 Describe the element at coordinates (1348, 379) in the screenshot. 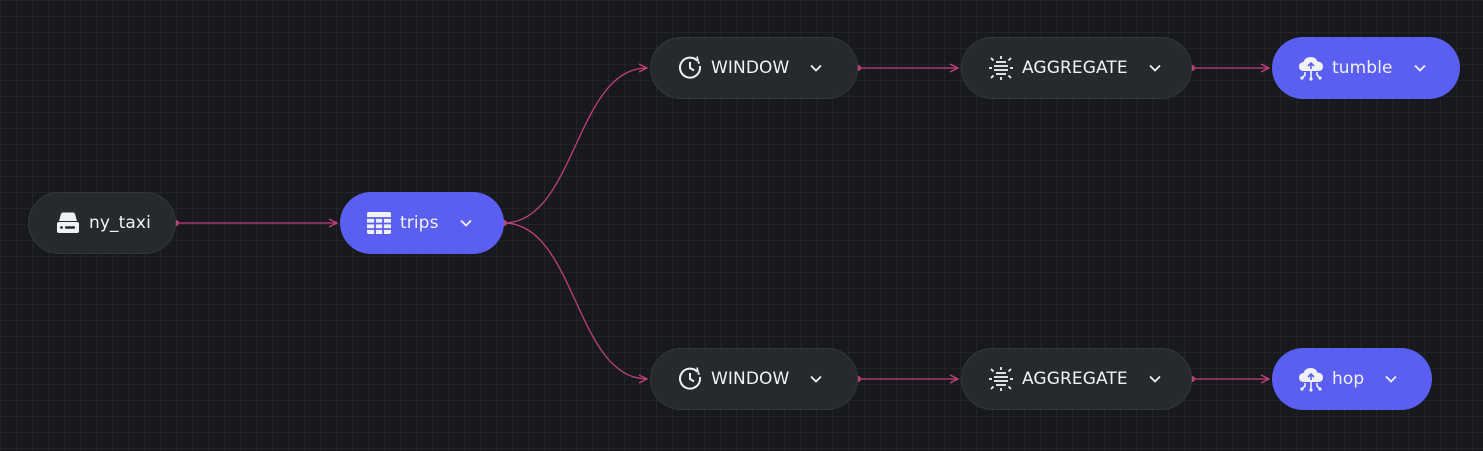

I see `node-label: hop` at that location.